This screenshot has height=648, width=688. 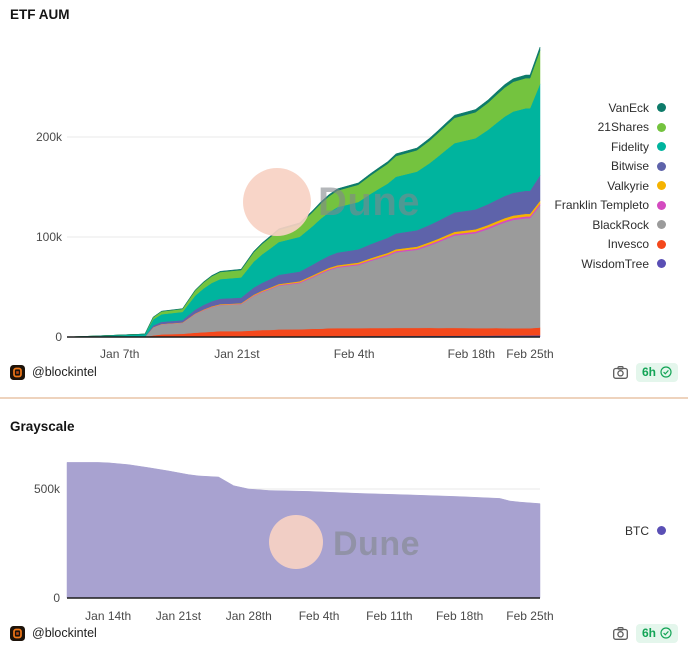 What do you see at coordinates (303, 530) in the screenshot?
I see `series-area-btc` at bounding box center [303, 530].